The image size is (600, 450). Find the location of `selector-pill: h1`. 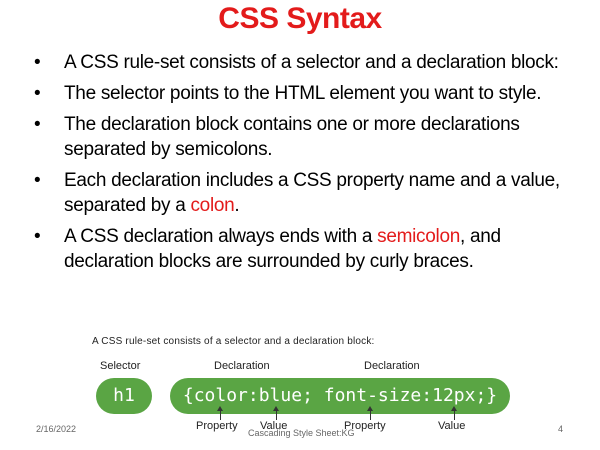

selector-pill: h1 is located at coordinates (124, 396).